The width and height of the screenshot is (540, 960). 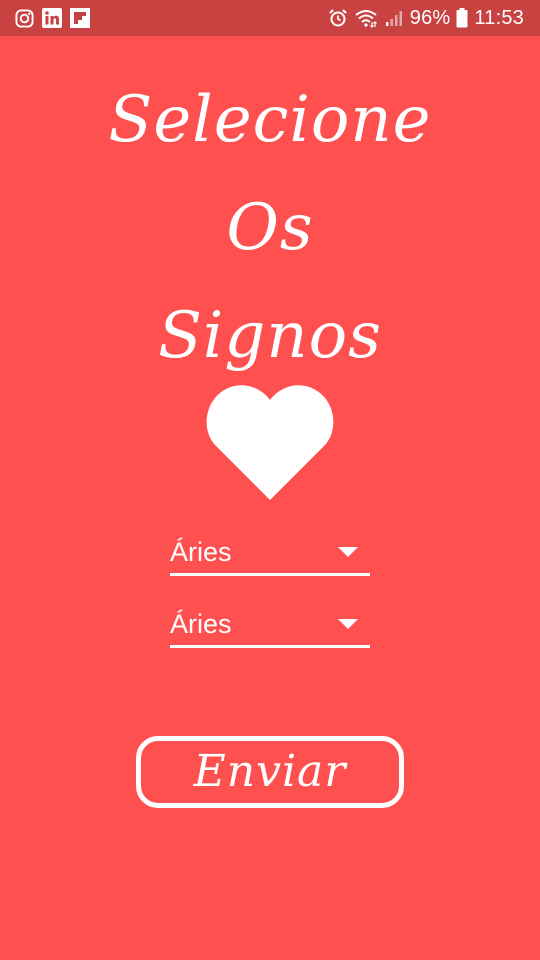 I want to click on send-button-label: Enviar, so click(x=270, y=771).